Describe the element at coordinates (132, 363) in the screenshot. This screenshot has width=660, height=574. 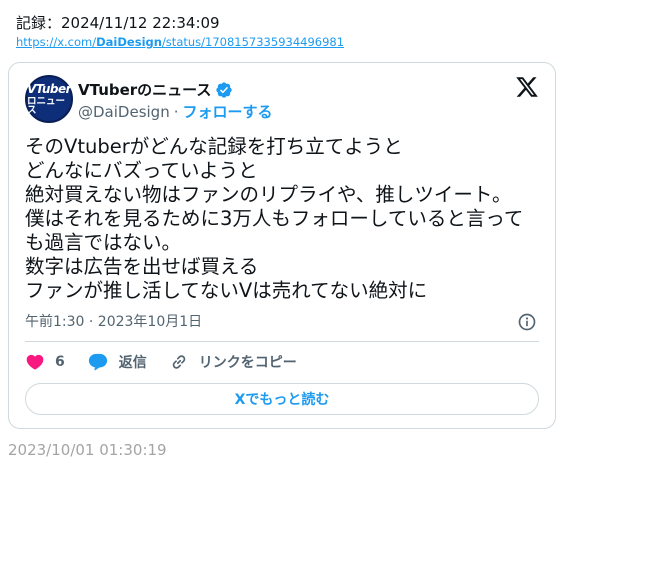
I see `reply-label: 返信` at that location.